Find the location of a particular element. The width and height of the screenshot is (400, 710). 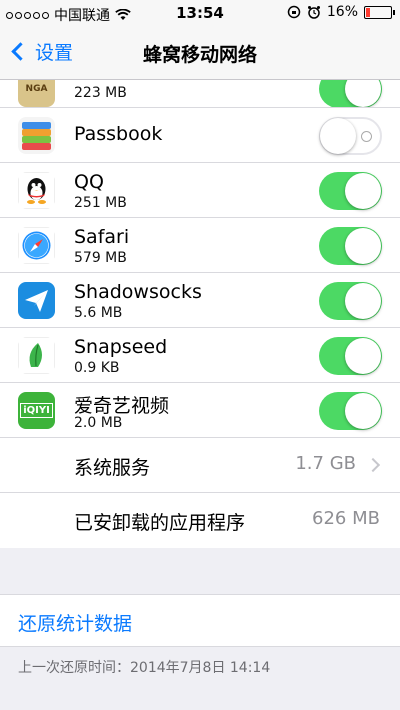

app-name: Snapseed is located at coordinates (121, 347).